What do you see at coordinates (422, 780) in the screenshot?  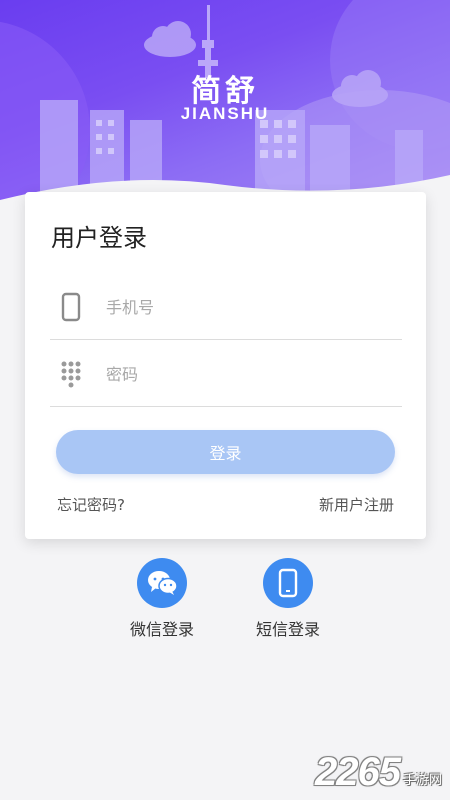 I see `watermark-text: 手游网` at bounding box center [422, 780].